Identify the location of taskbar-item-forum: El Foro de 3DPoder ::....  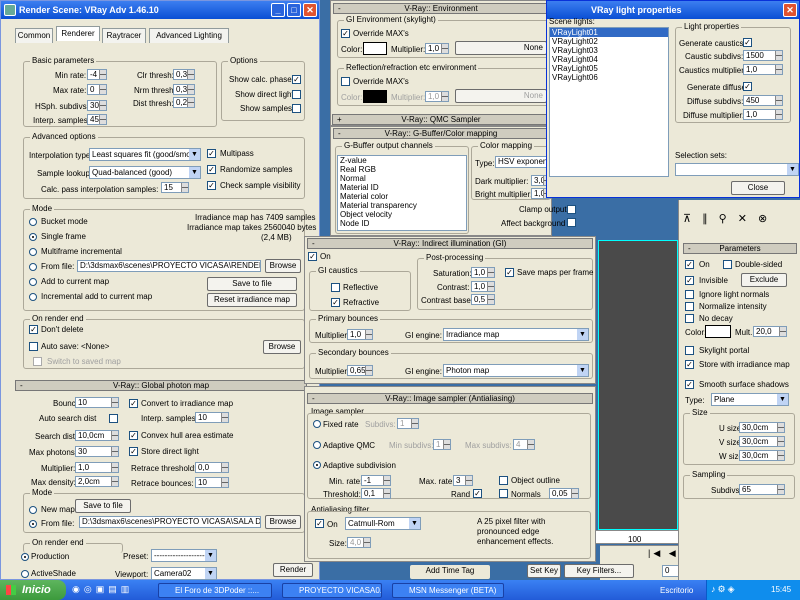
(215, 590).